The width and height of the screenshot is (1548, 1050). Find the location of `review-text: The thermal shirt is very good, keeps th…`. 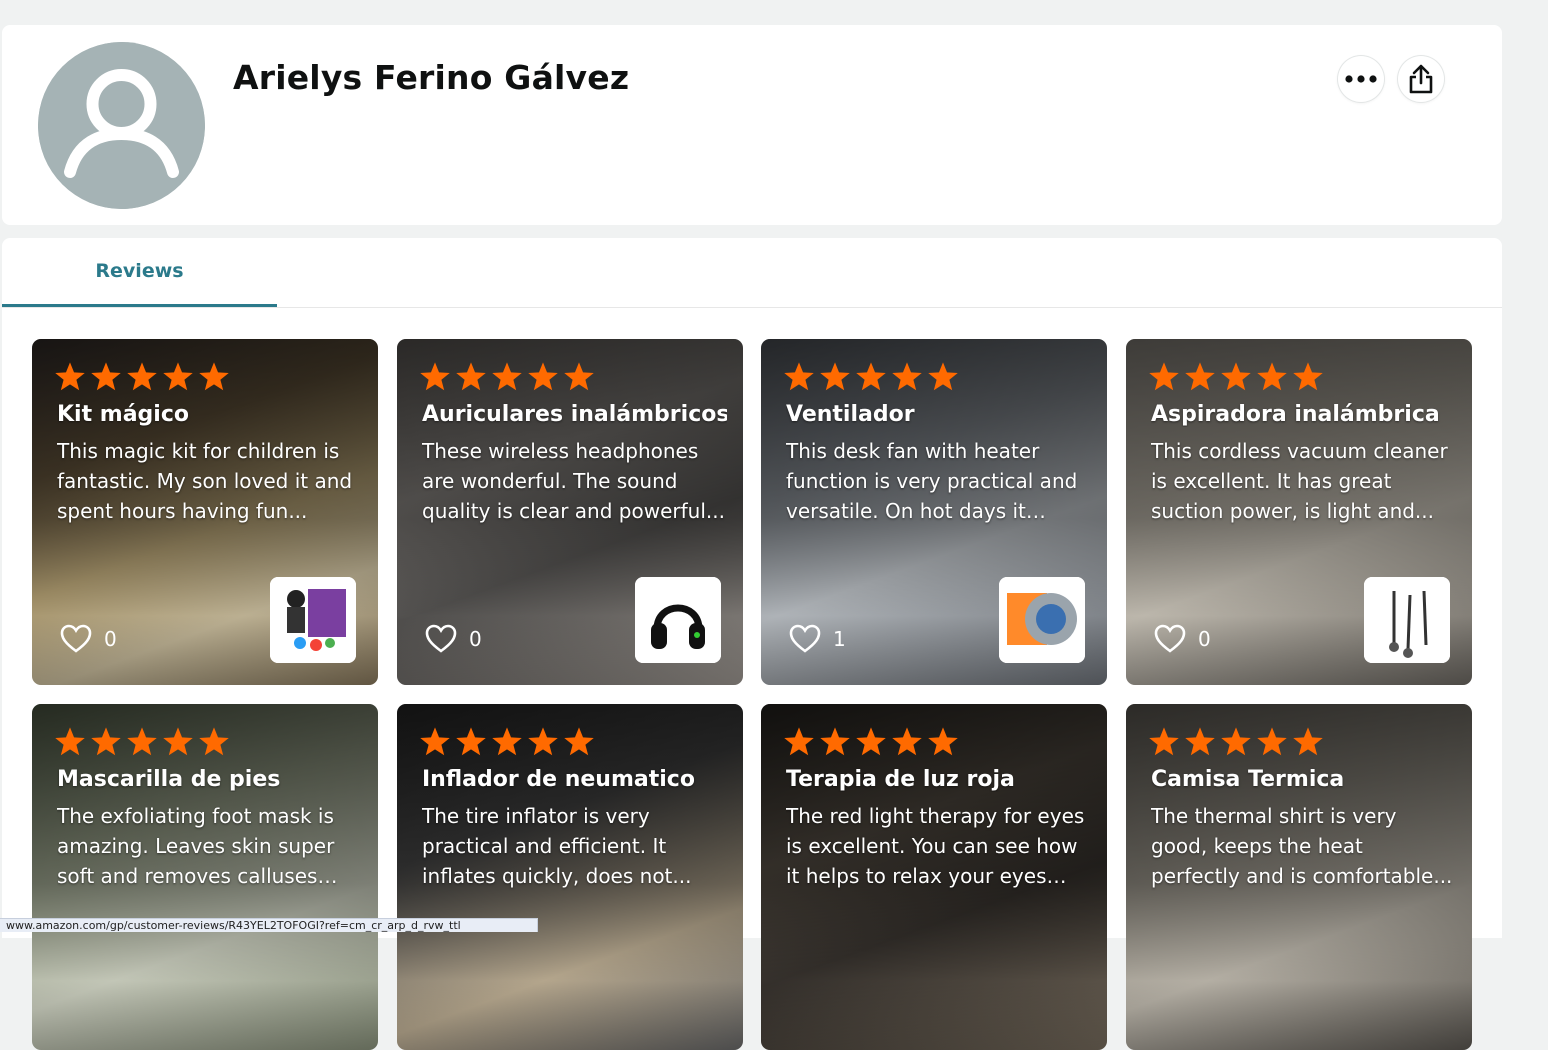

review-text: The thermal shirt is very good, keeps th… is located at coordinates (1302, 846).